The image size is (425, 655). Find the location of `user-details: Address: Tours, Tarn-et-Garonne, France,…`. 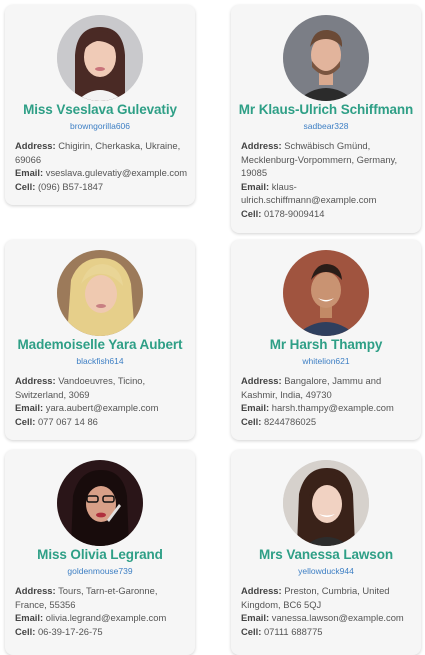

user-details: Address: Tours, Tarn-et-Garonne, France,… is located at coordinates (102, 611).